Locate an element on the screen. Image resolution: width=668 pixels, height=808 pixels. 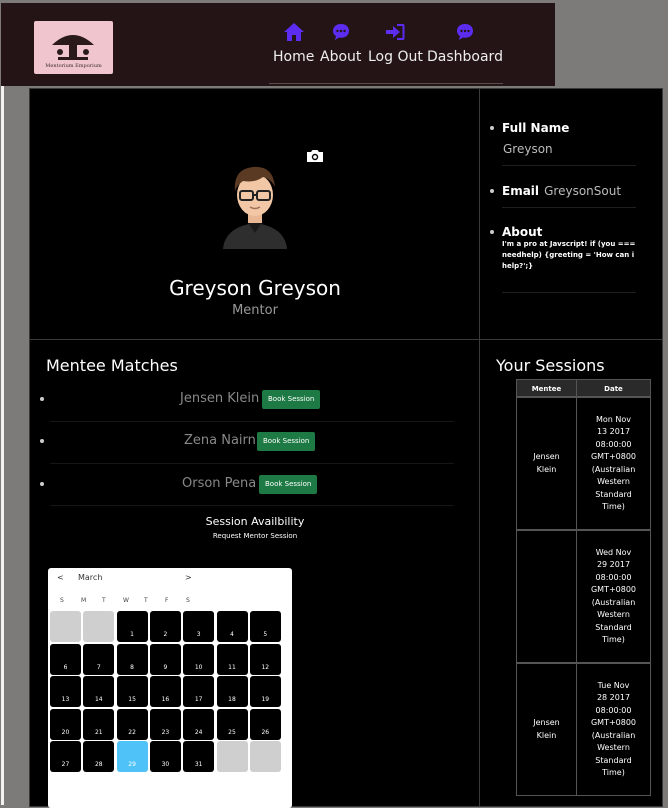
sign-in-icon is located at coordinates (395, 32).